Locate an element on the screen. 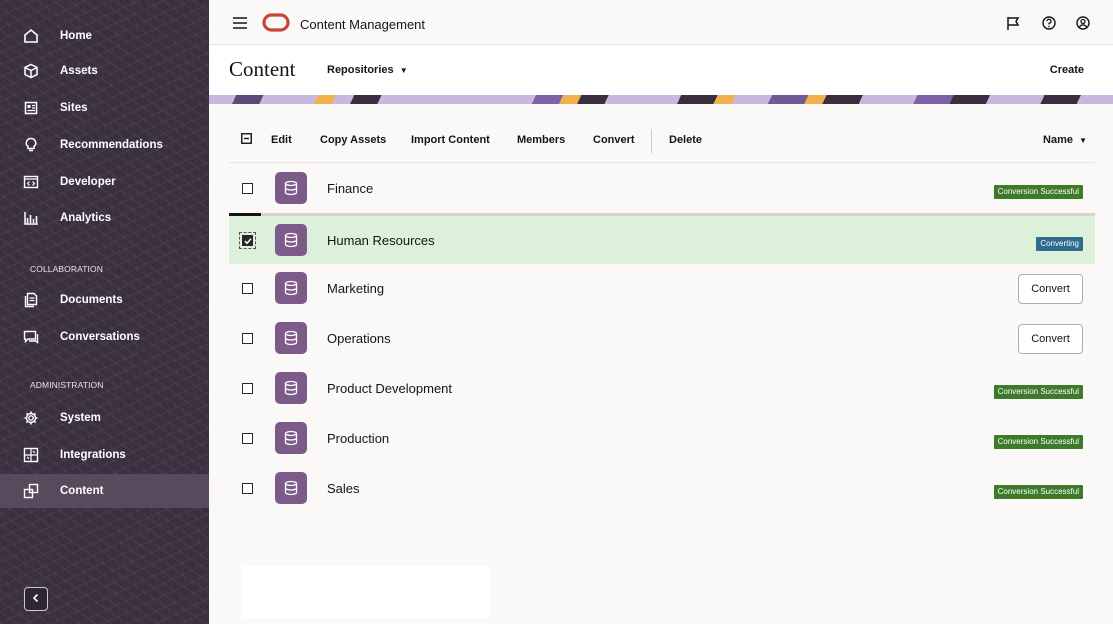  members-button: Members is located at coordinates (541, 140).